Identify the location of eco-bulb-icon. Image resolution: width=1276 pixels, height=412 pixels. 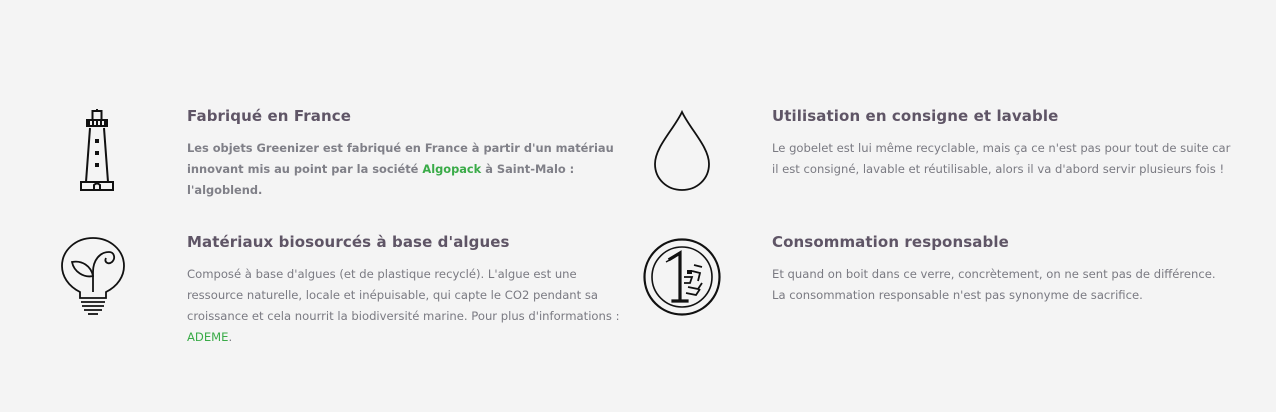
(93, 276).